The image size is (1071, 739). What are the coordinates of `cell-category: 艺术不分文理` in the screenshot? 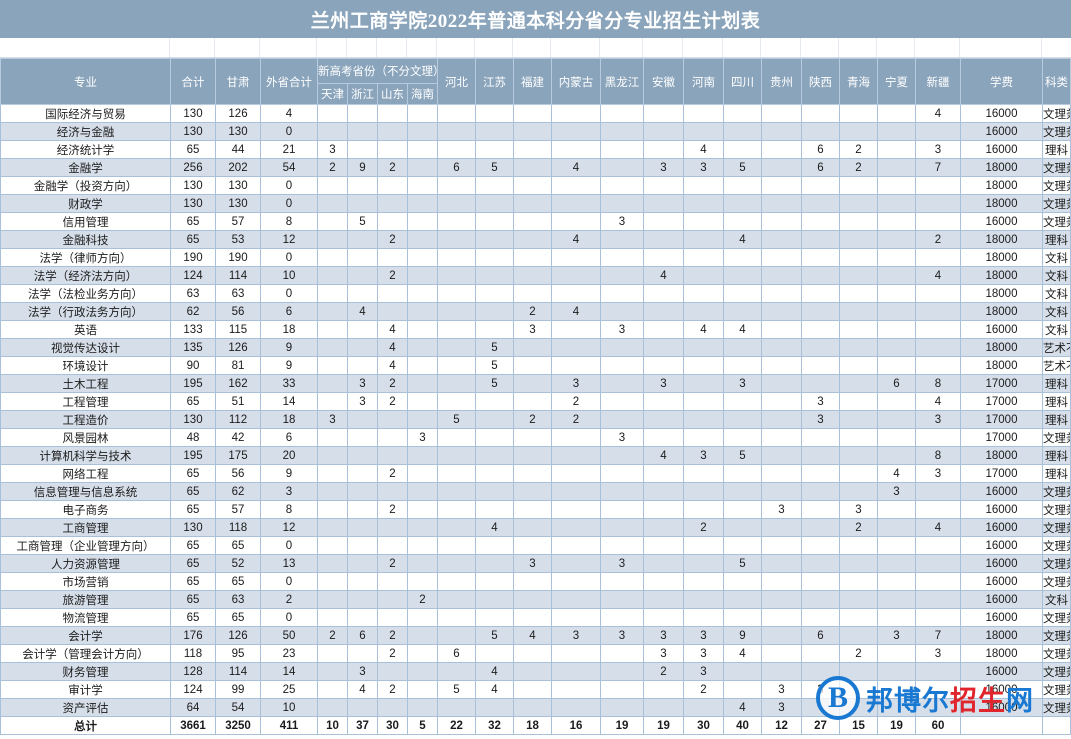 It's located at (1056, 347).